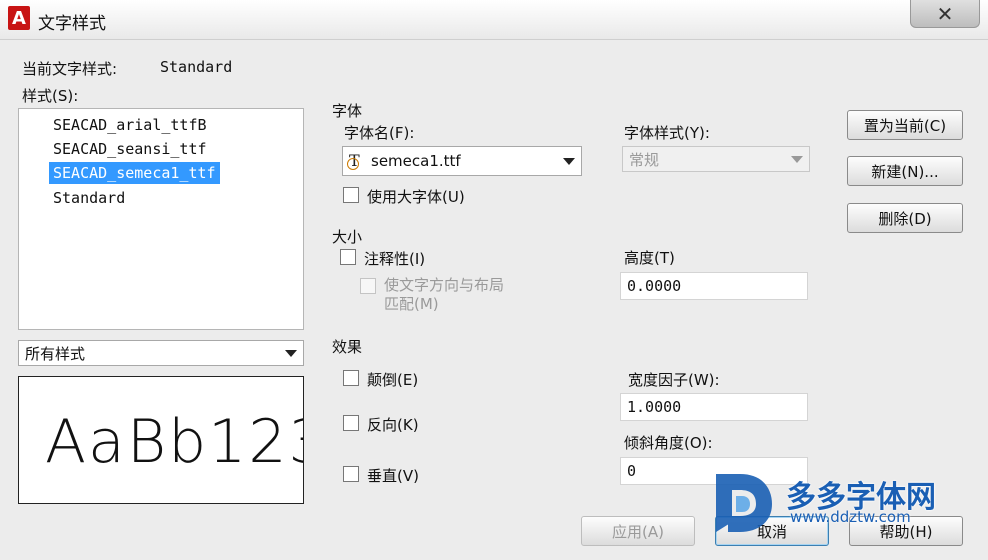 The image size is (988, 560). What do you see at coordinates (174, 442) in the screenshot?
I see `preview-text: AaBb123` at bounding box center [174, 442].